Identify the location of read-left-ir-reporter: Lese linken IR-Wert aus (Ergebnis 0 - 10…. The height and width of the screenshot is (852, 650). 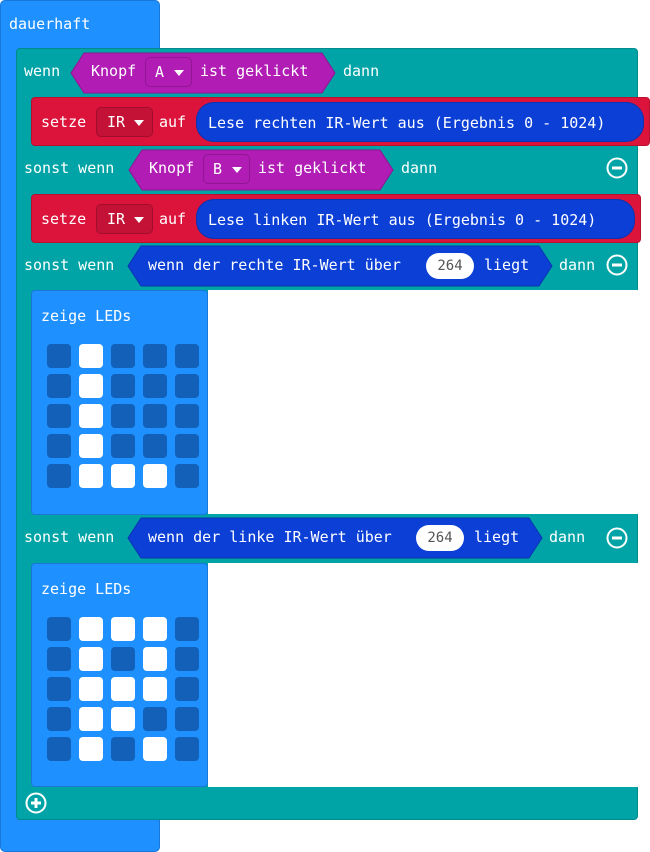
(415, 219).